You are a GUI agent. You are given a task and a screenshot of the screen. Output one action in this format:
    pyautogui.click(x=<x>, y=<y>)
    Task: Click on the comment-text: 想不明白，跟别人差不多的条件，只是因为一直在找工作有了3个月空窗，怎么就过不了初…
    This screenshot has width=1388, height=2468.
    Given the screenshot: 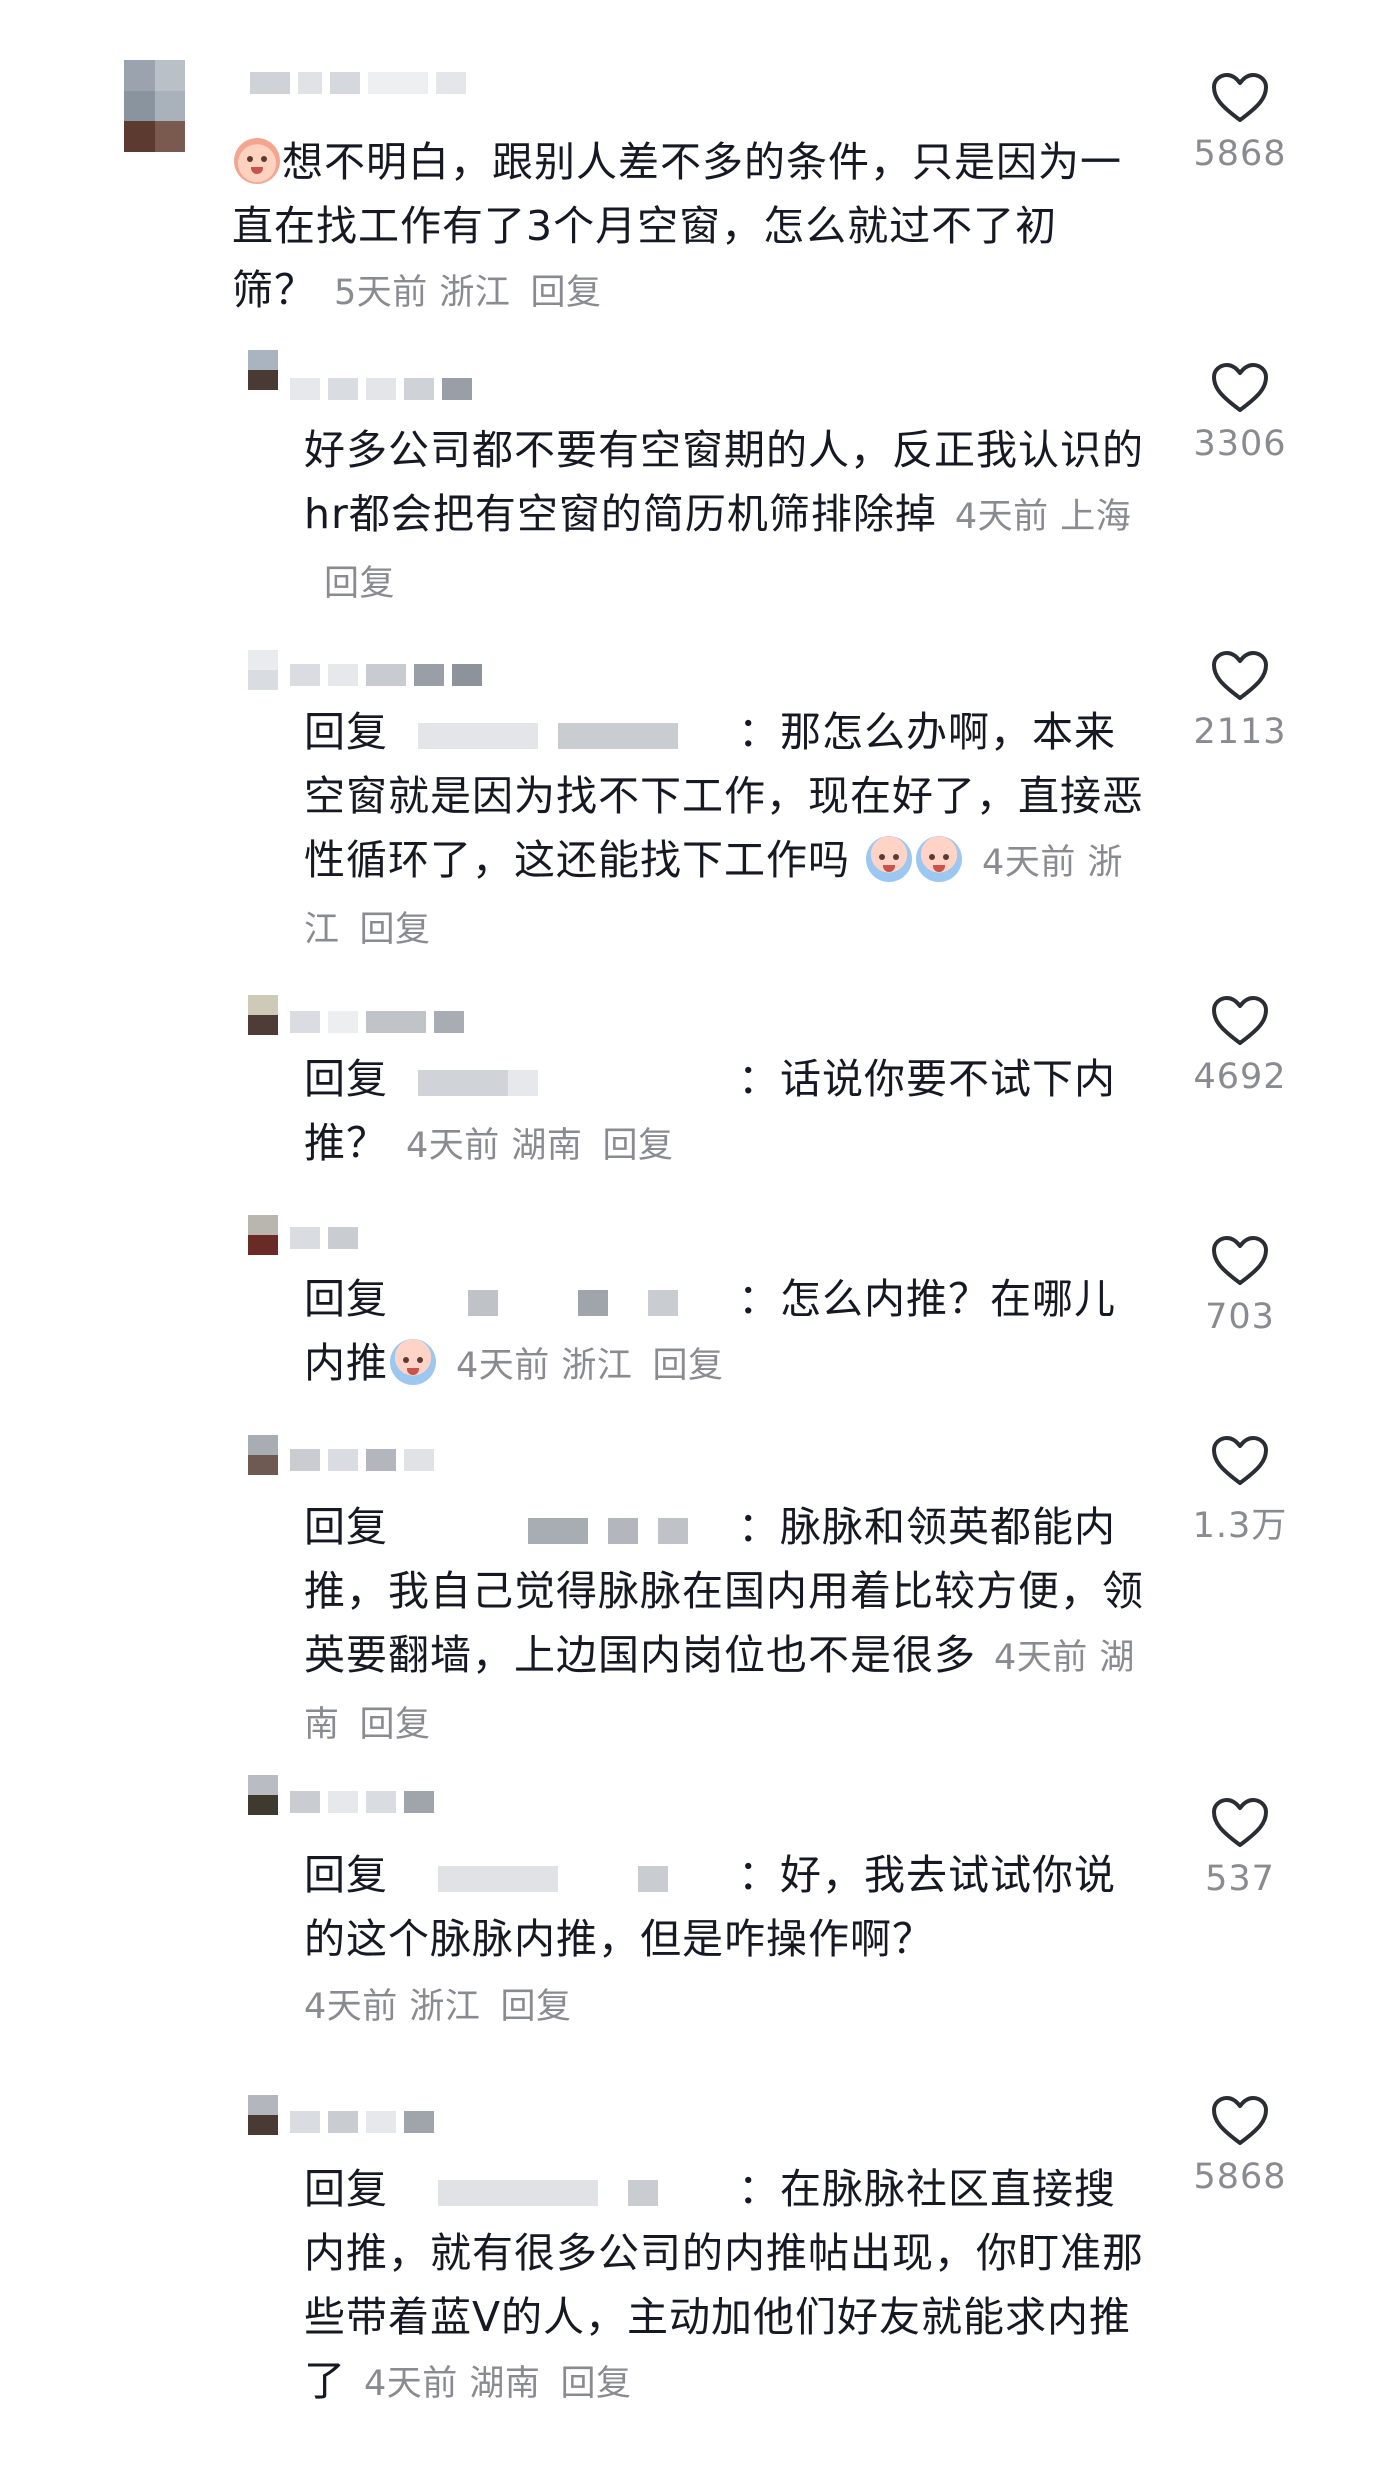 What is the action you would take?
    pyautogui.click(x=677, y=226)
    